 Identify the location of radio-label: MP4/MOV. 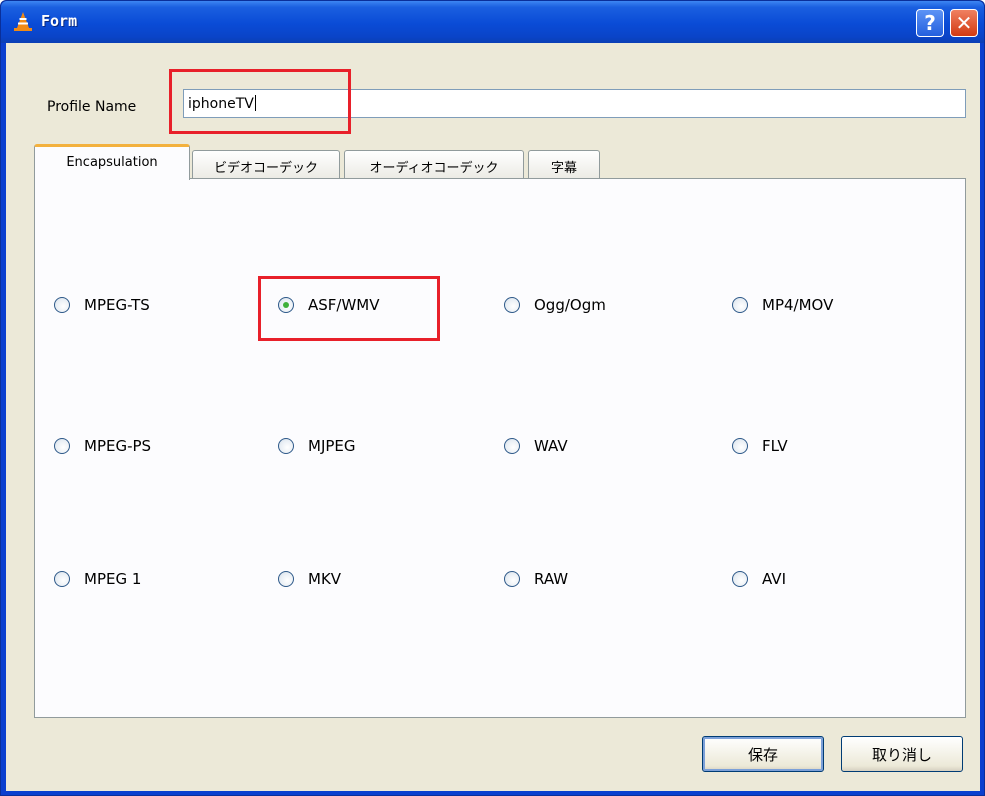
(798, 305).